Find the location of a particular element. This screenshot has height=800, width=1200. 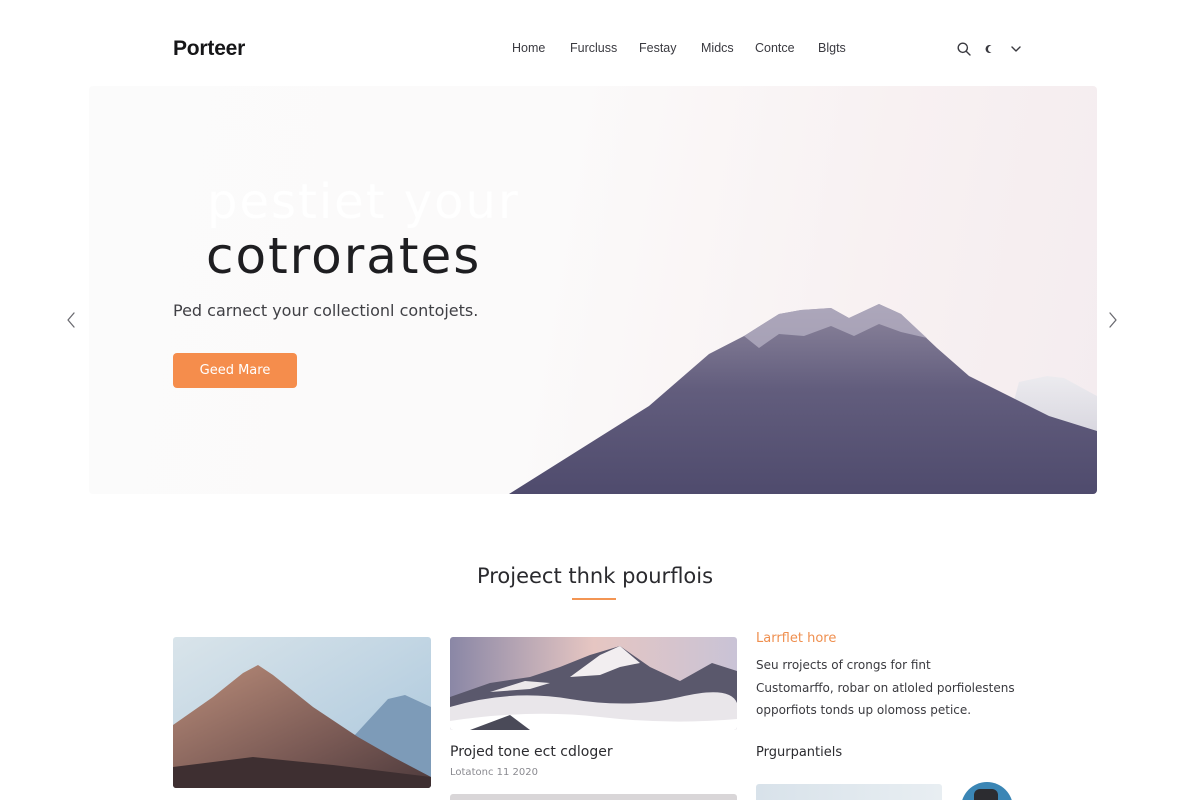

nav-item-festay: Festay is located at coordinates (658, 48).